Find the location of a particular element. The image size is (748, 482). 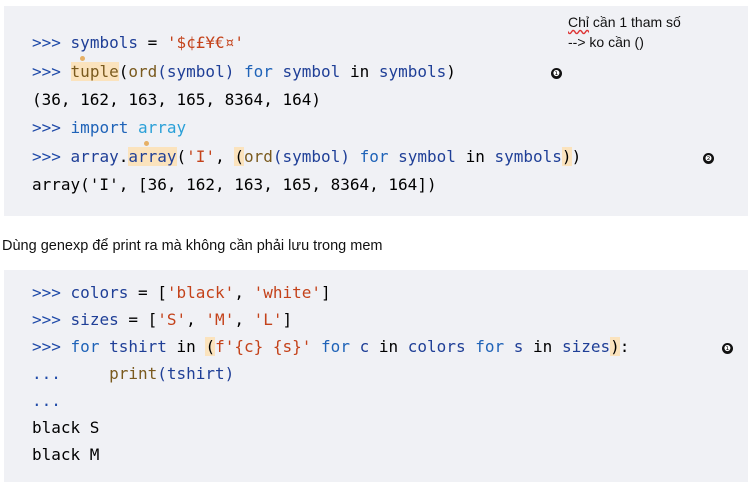

code-line: >>> import array is located at coordinates (109, 127).